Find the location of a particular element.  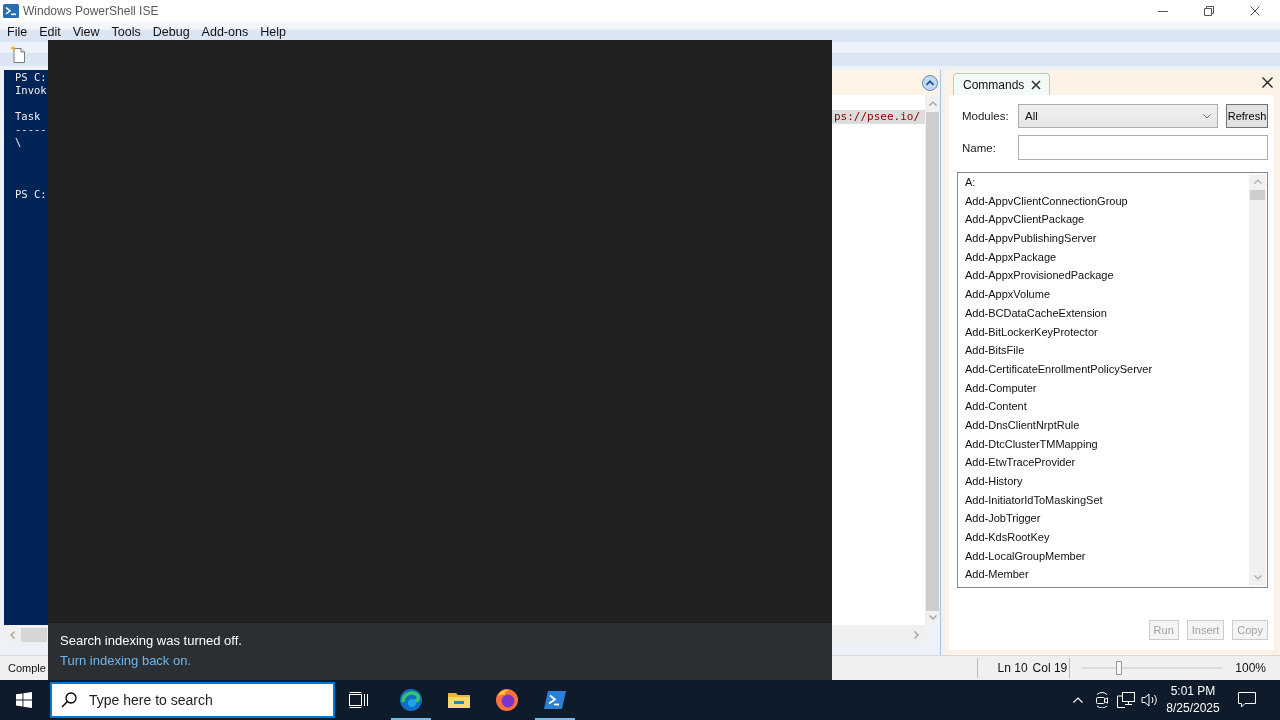

menu-item: File is located at coordinates (17, 32).